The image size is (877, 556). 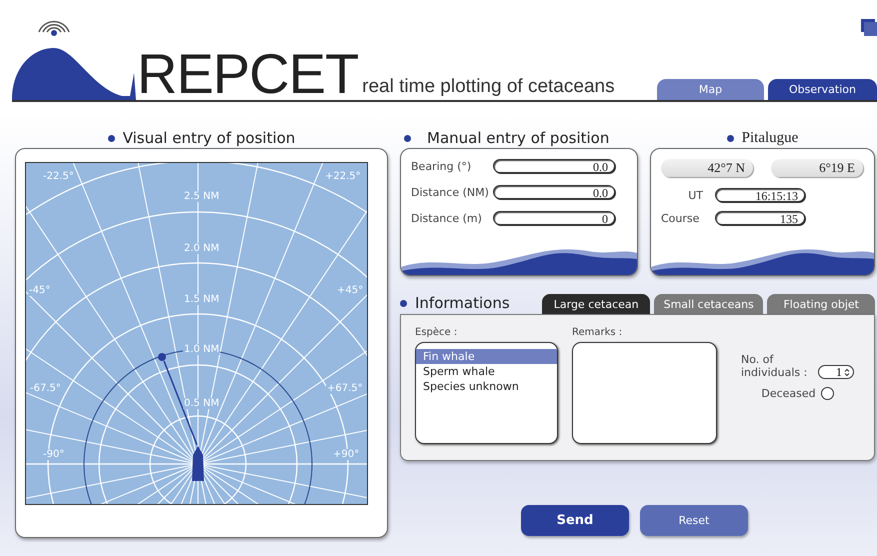 I want to click on angle-label: +22.5°, so click(x=343, y=176).